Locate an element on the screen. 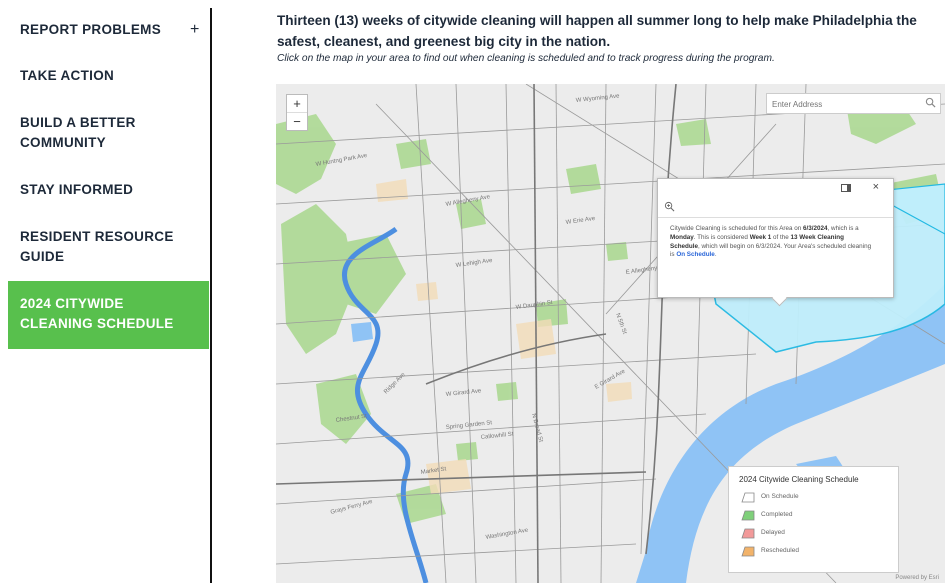 Image resolution: width=945 pixels, height=583 pixels. nav-stay-informed: STAY INFORMED is located at coordinates (76, 190).